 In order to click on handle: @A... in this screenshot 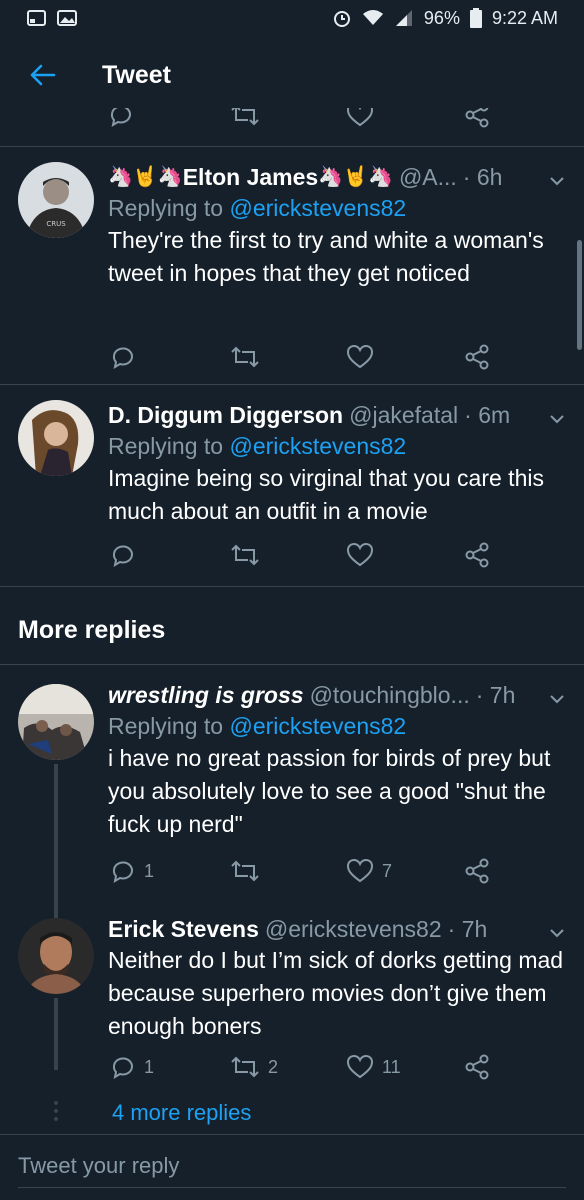, I will do `click(428, 177)`.